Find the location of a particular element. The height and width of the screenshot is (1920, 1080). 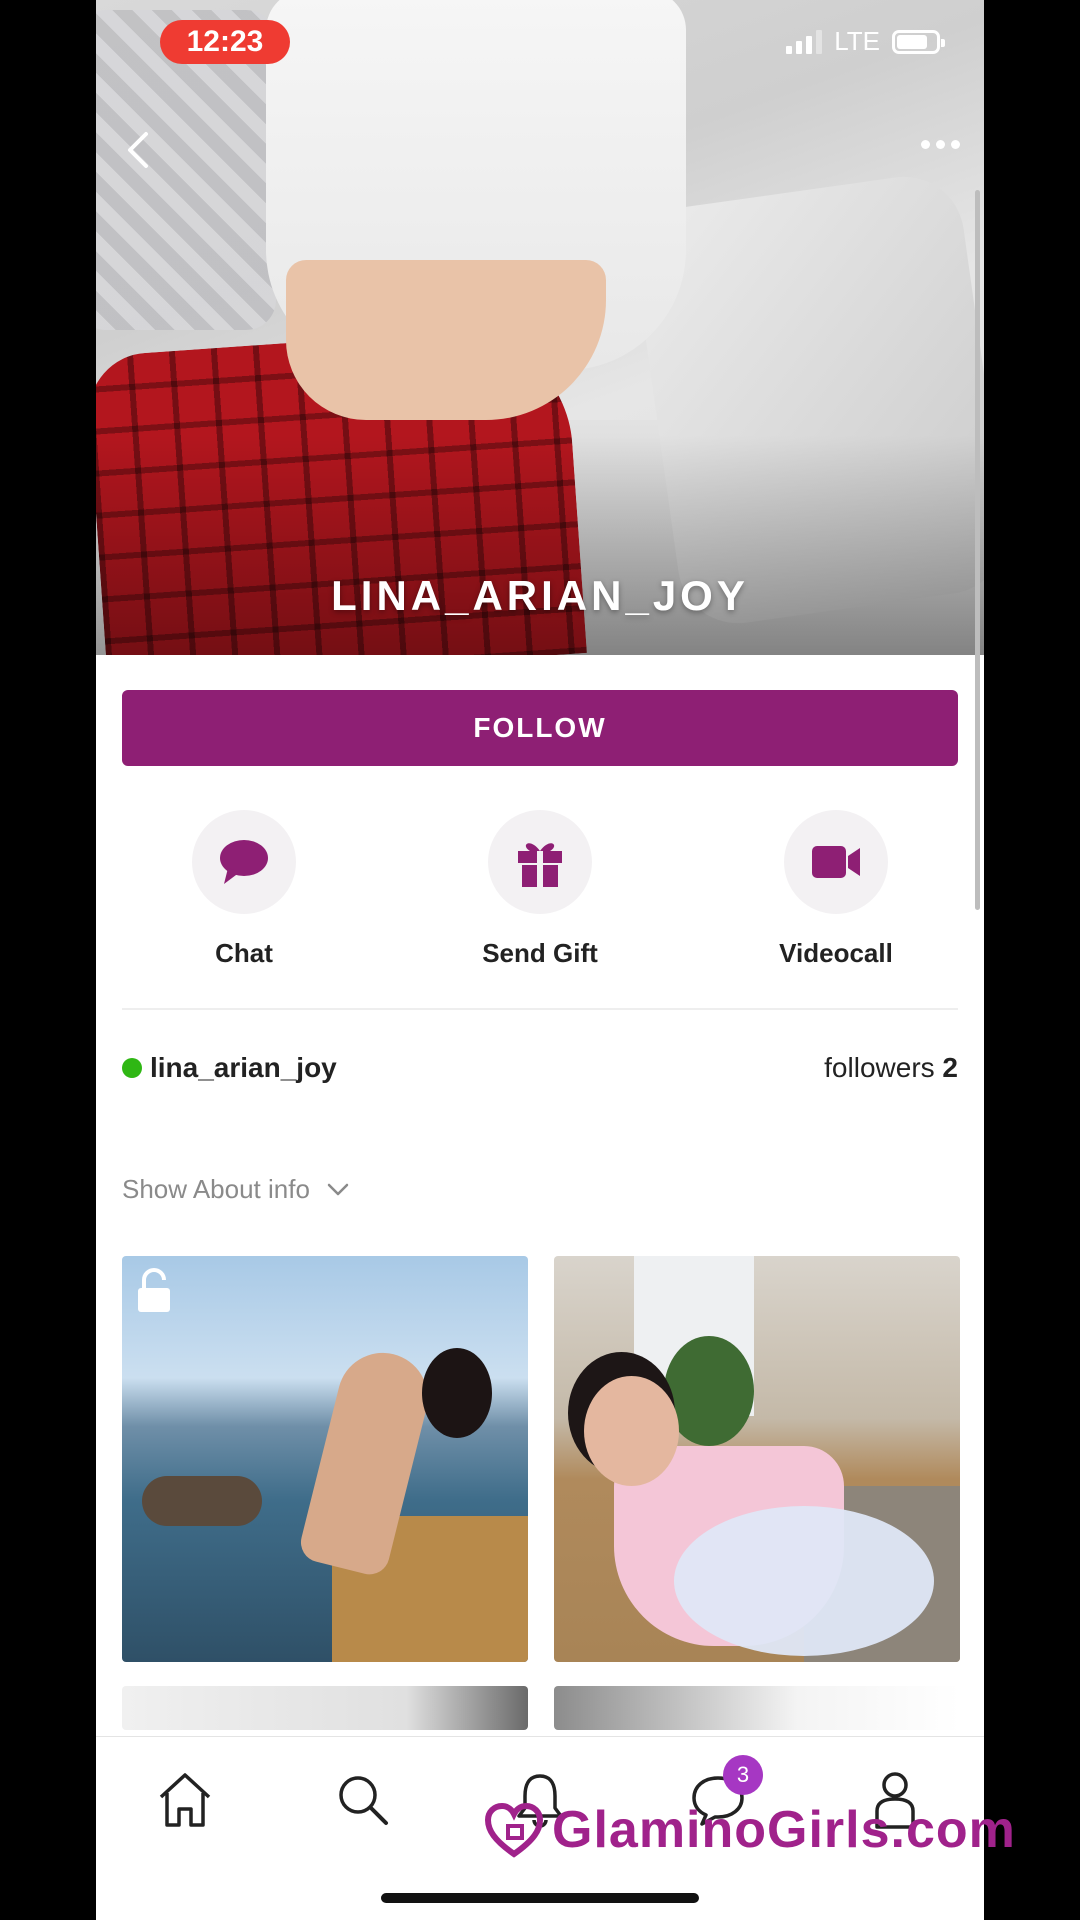

unlocked-icon is located at coordinates (154, 1290).